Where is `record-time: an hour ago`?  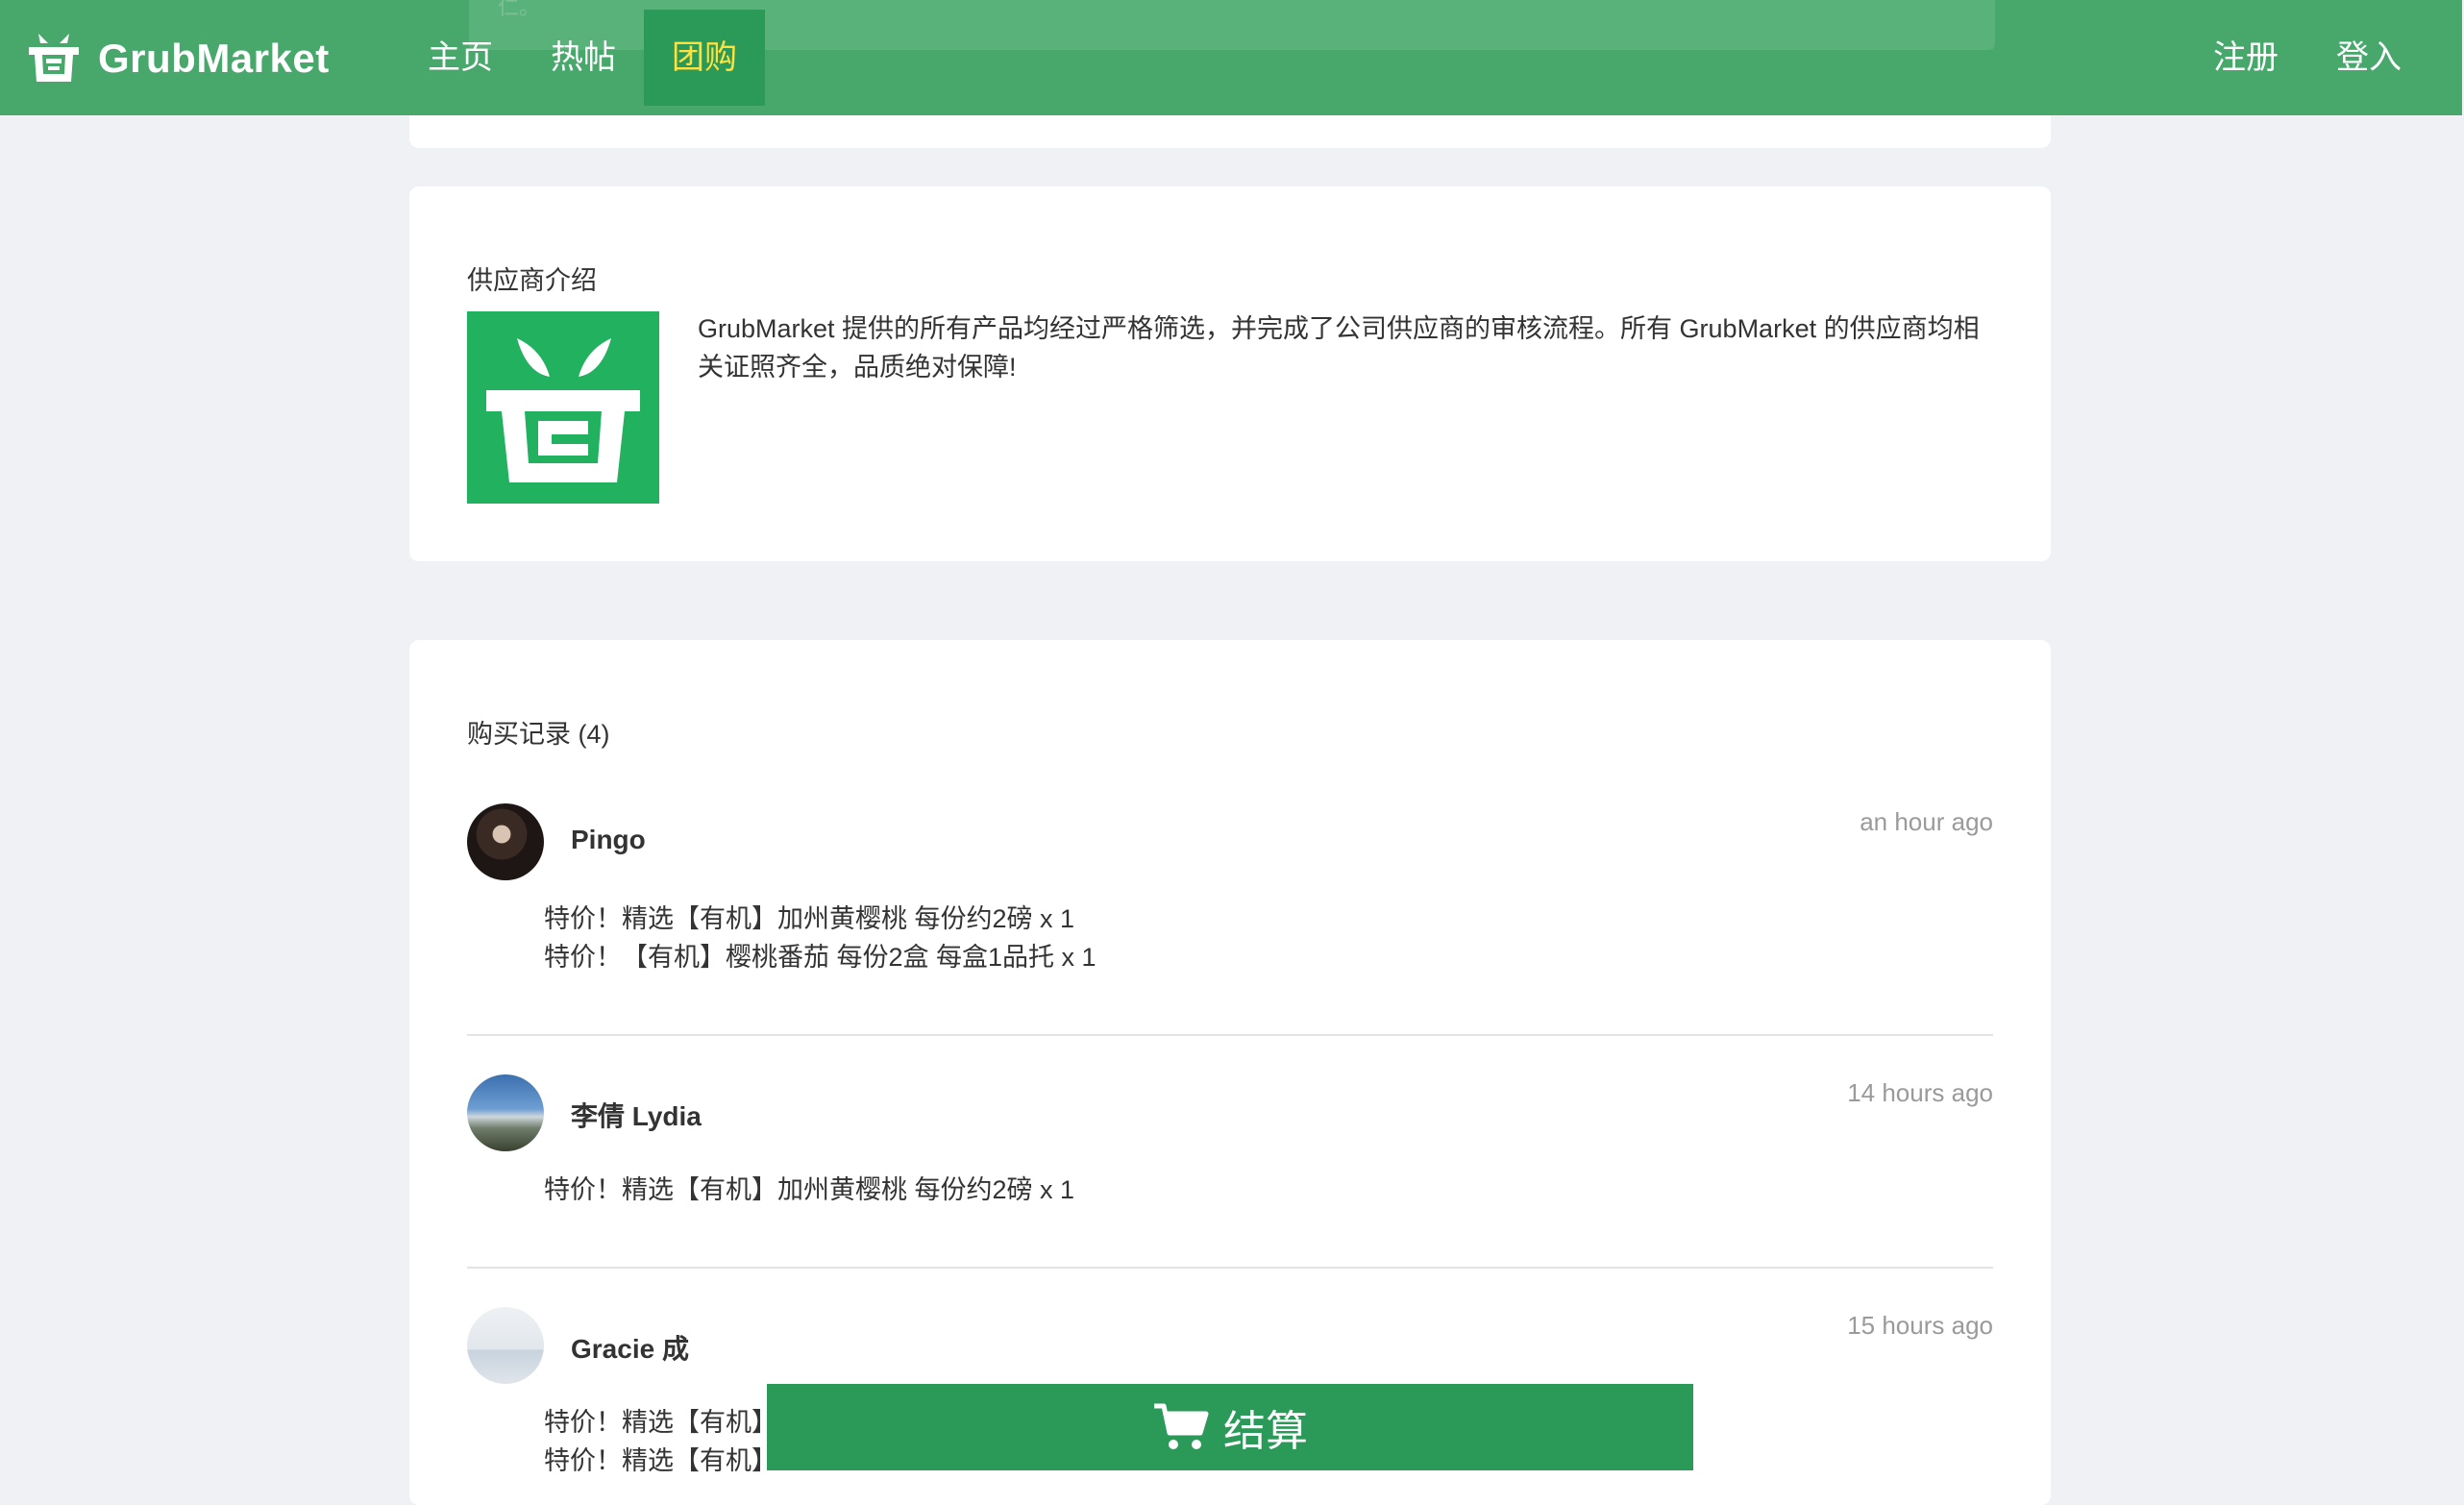
record-time: an hour ago is located at coordinates (1926, 822).